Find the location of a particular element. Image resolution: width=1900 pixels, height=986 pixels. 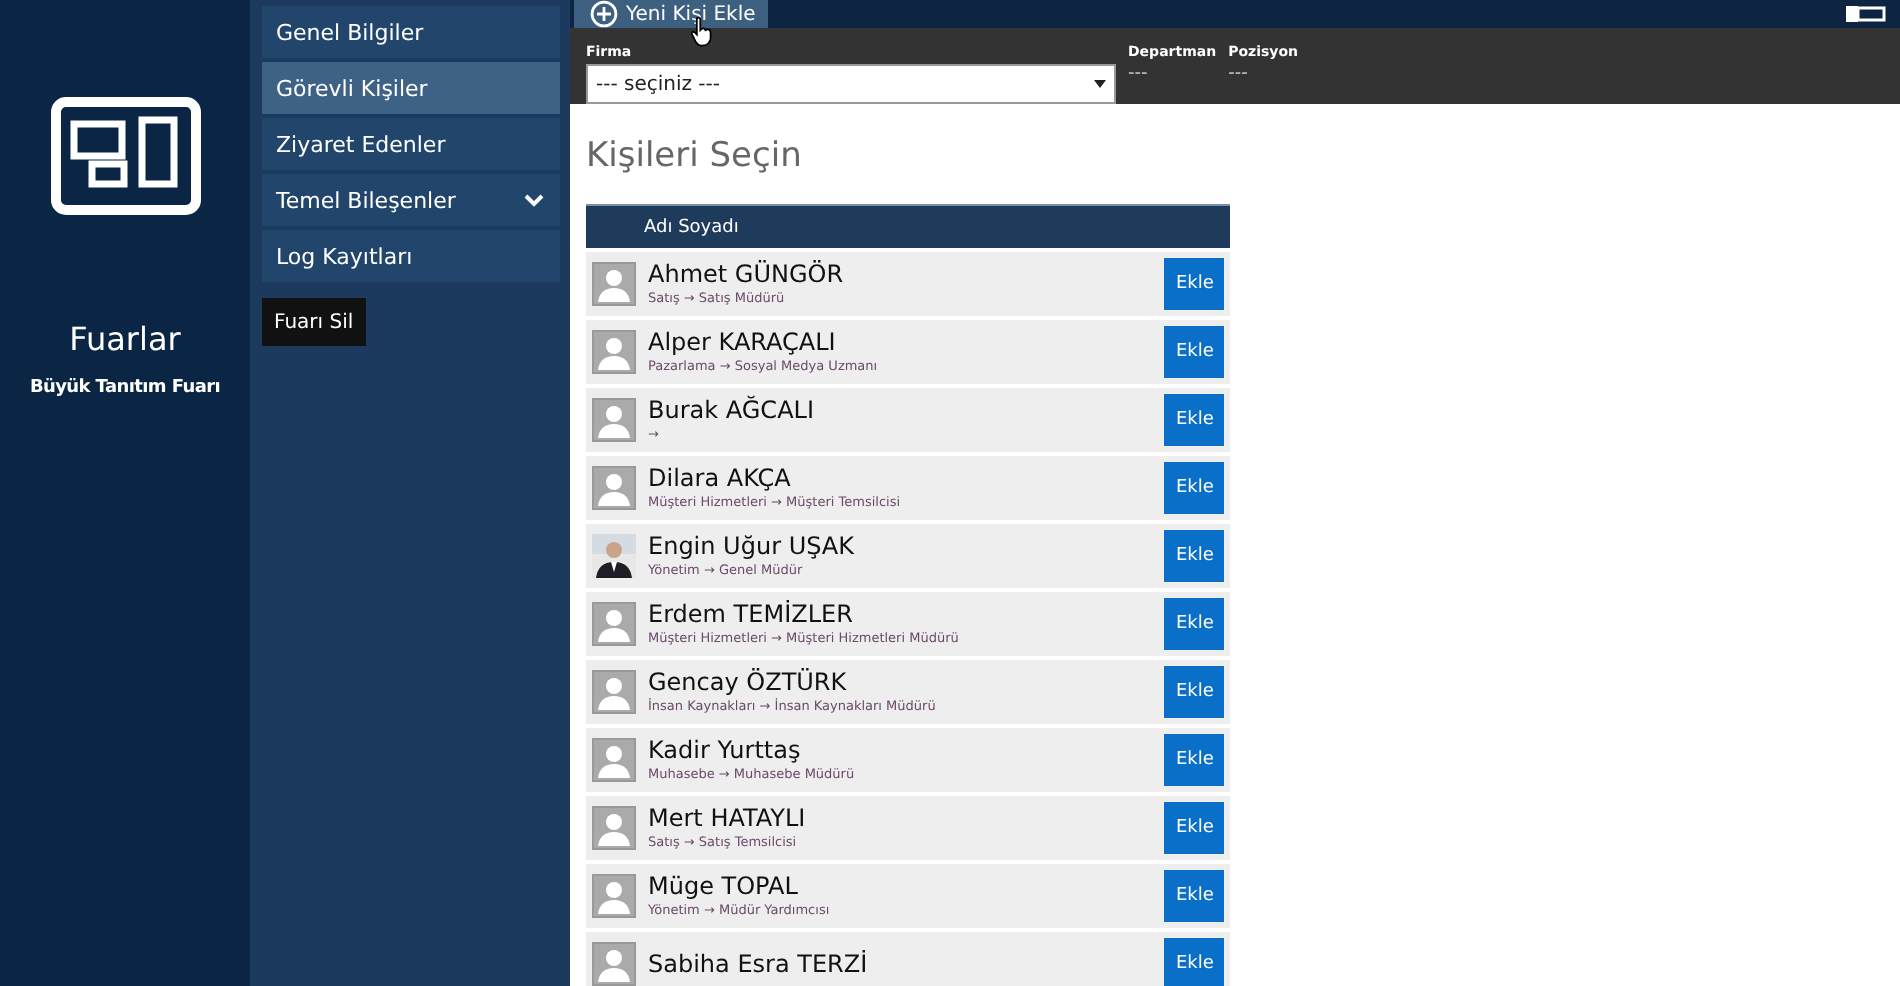

nav-item: Görevli Kişiler is located at coordinates (411, 88).